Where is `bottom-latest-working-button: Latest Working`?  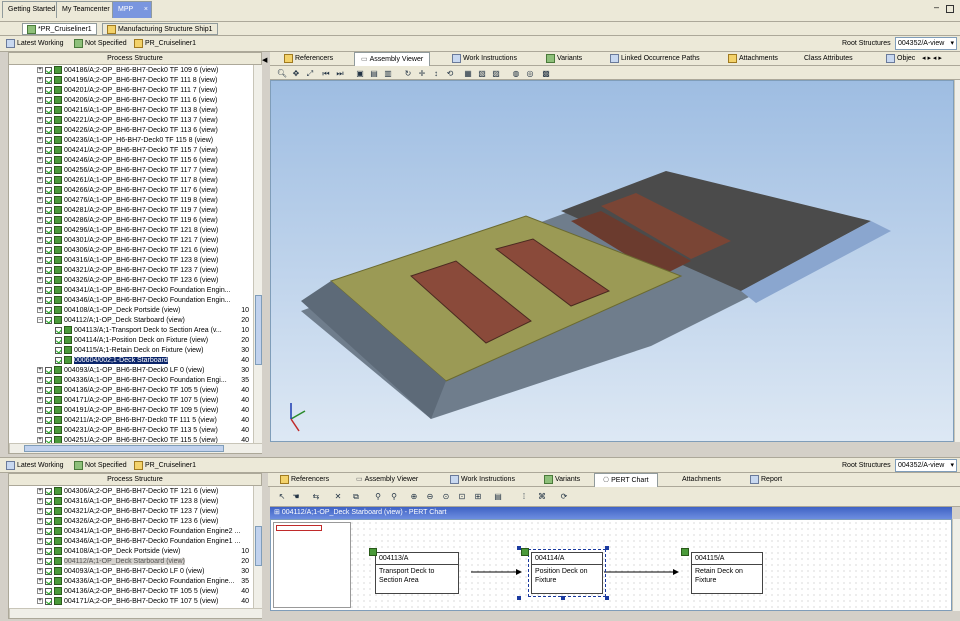
bottom-latest-working-button: Latest Working is located at coordinates (35, 466).